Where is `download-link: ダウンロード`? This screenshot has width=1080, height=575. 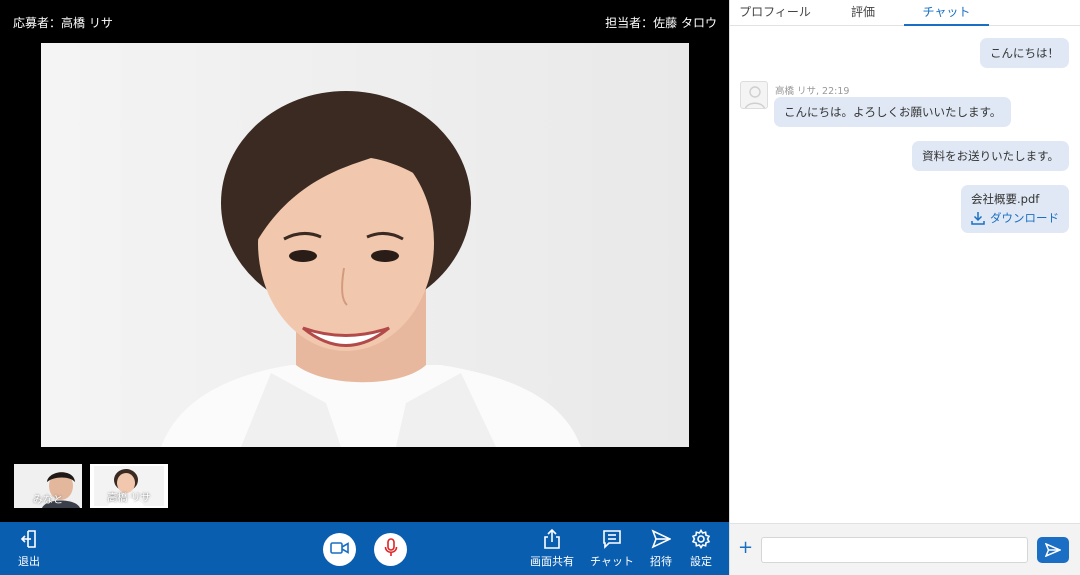
download-link: ダウンロード is located at coordinates (1015, 218).